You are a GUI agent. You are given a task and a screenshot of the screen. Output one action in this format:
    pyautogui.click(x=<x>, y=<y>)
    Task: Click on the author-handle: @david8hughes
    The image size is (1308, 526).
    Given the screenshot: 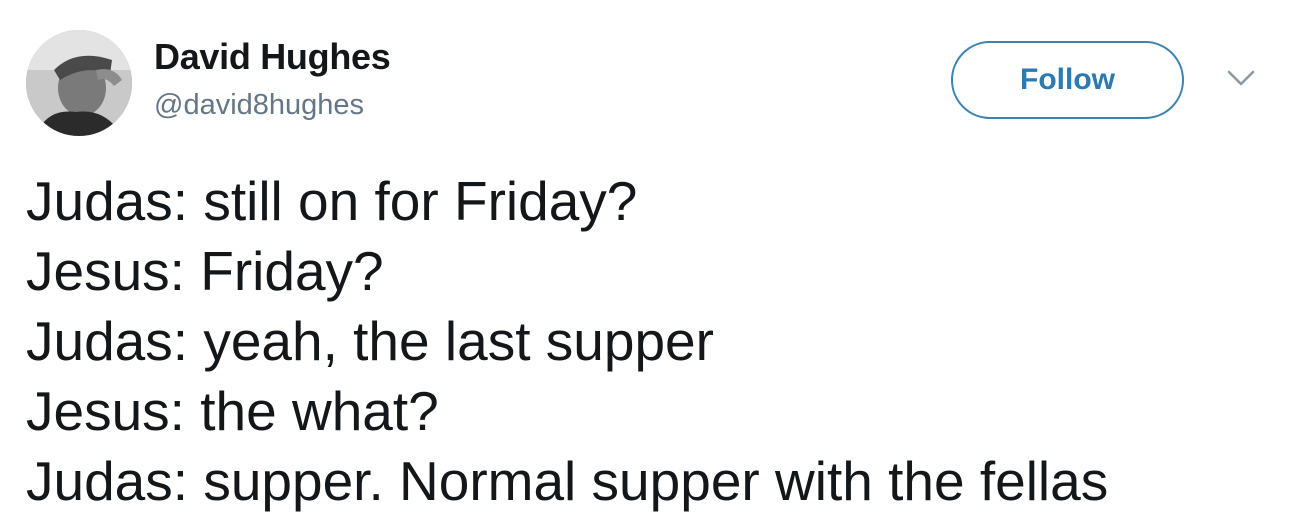 What is the action you would take?
    pyautogui.click(x=259, y=105)
    